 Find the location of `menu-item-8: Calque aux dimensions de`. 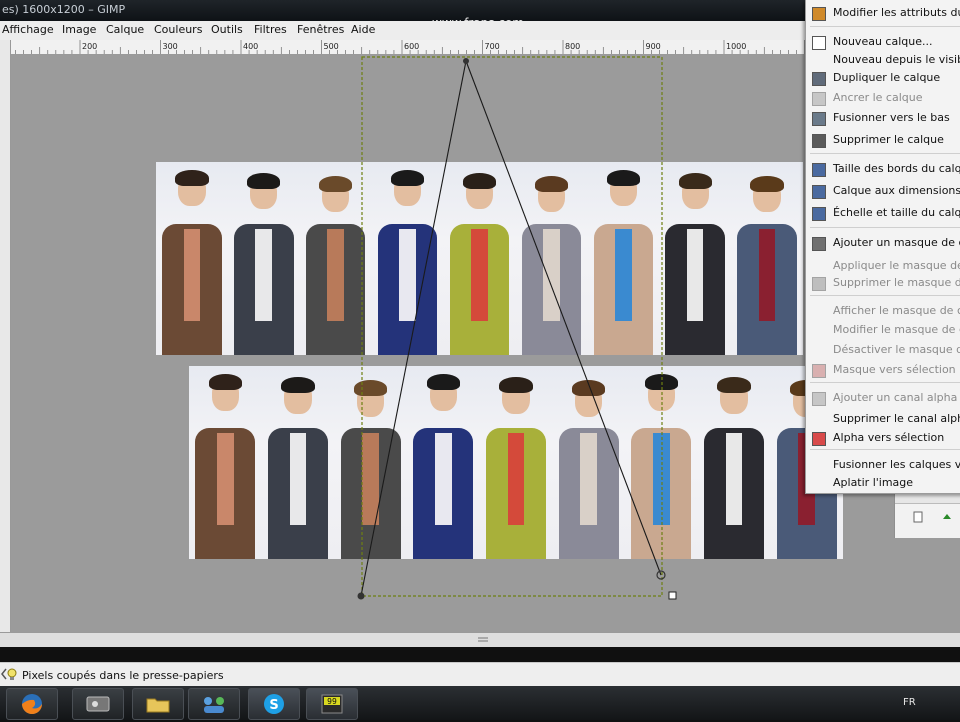

menu-item-8: Calque aux dimensions de is located at coordinates (883, 191).